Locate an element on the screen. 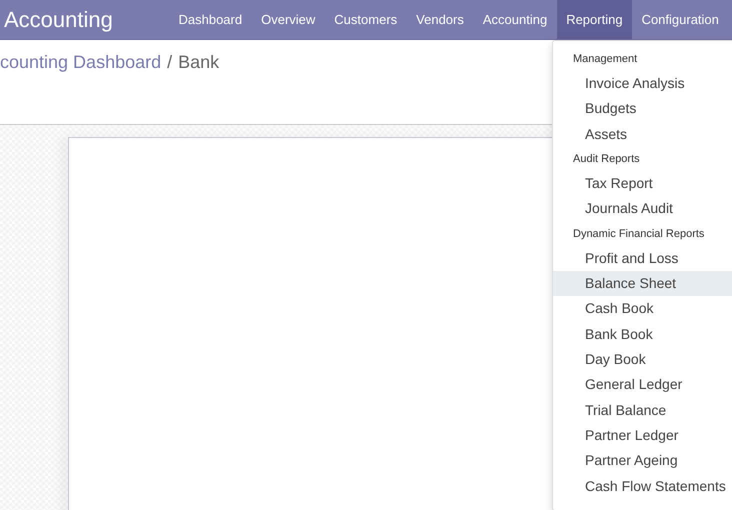  menu-tab: Dashboard is located at coordinates (210, 19).